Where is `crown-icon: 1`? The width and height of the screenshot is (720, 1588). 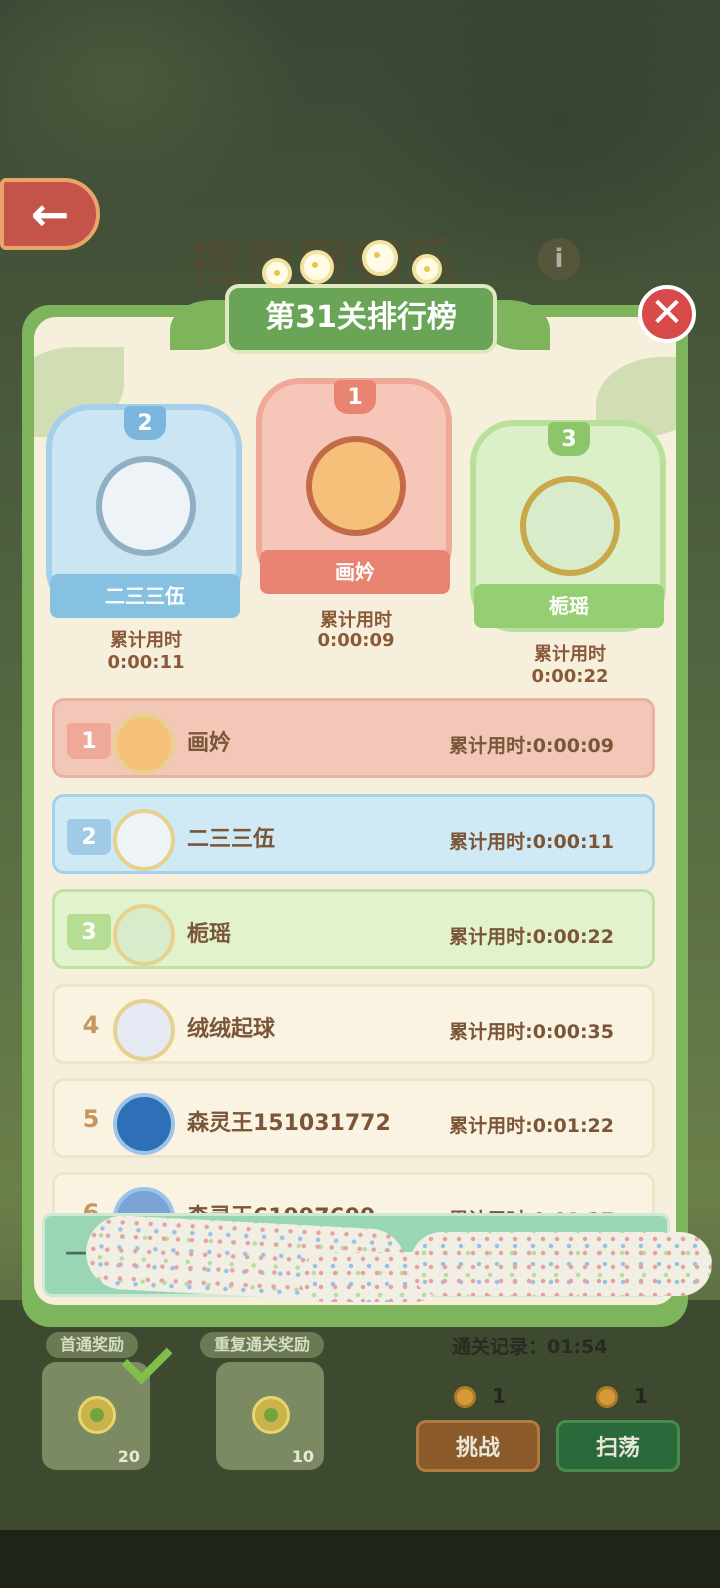
crown-icon: 1 is located at coordinates (89, 741).